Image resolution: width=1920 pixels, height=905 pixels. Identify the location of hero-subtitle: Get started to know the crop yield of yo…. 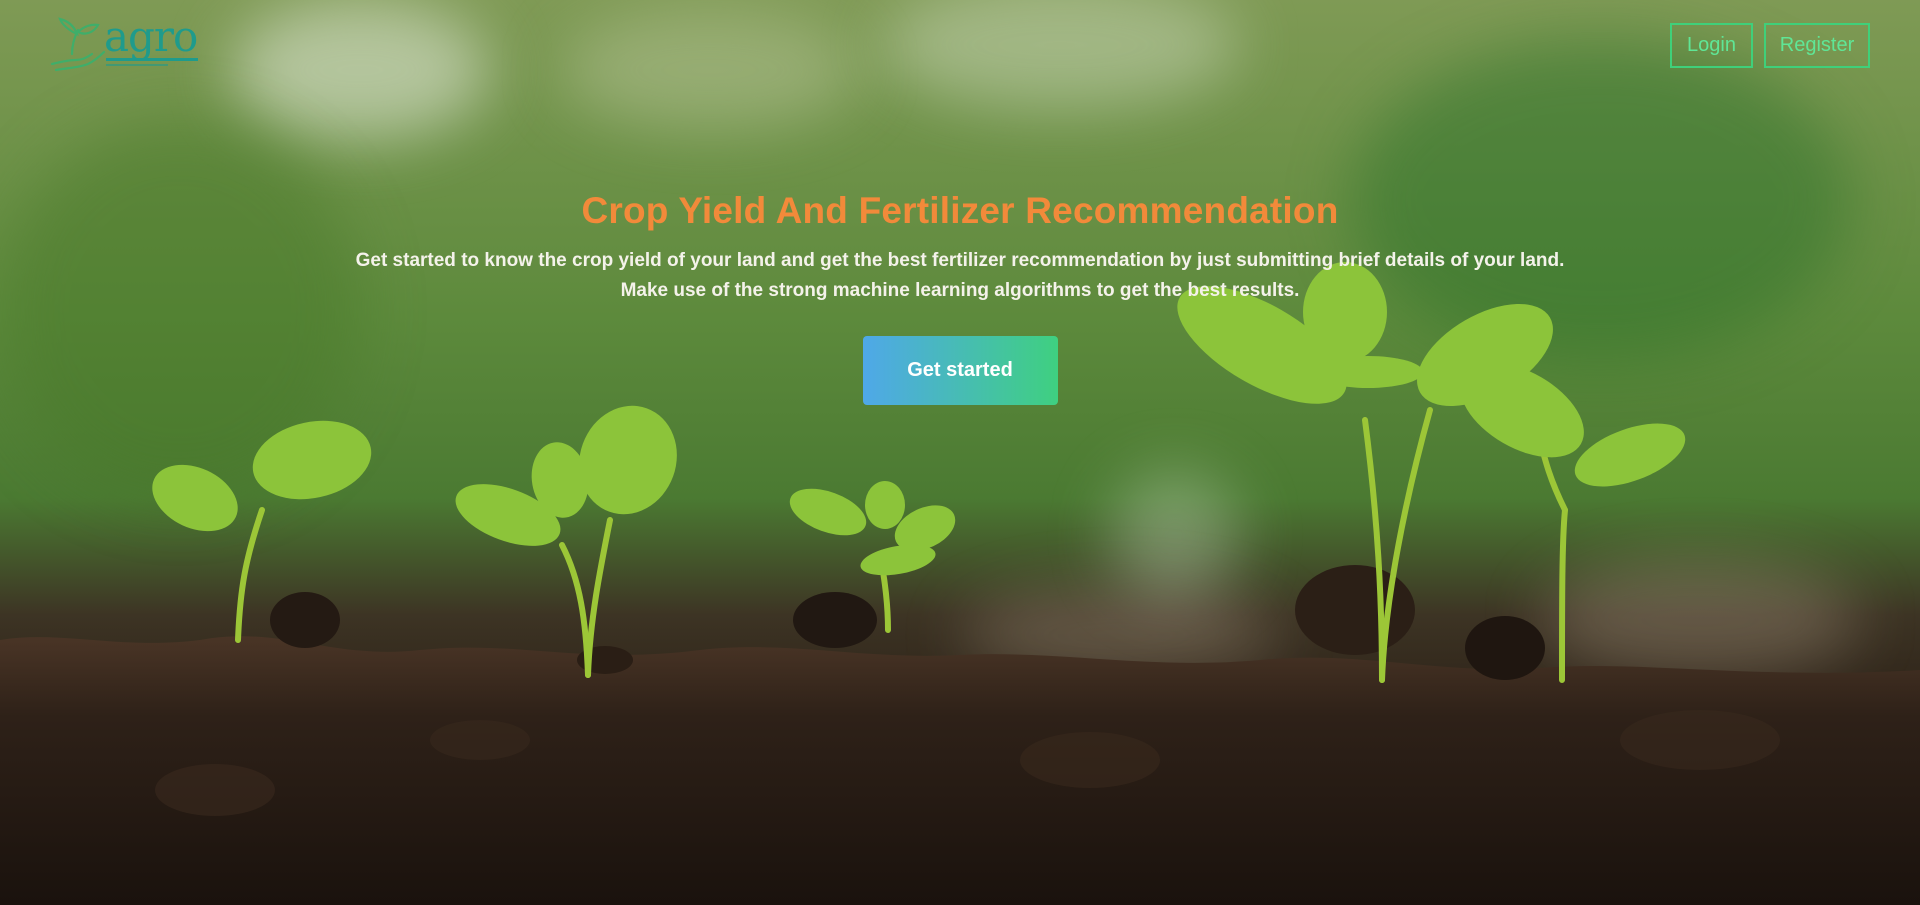
(960, 276).